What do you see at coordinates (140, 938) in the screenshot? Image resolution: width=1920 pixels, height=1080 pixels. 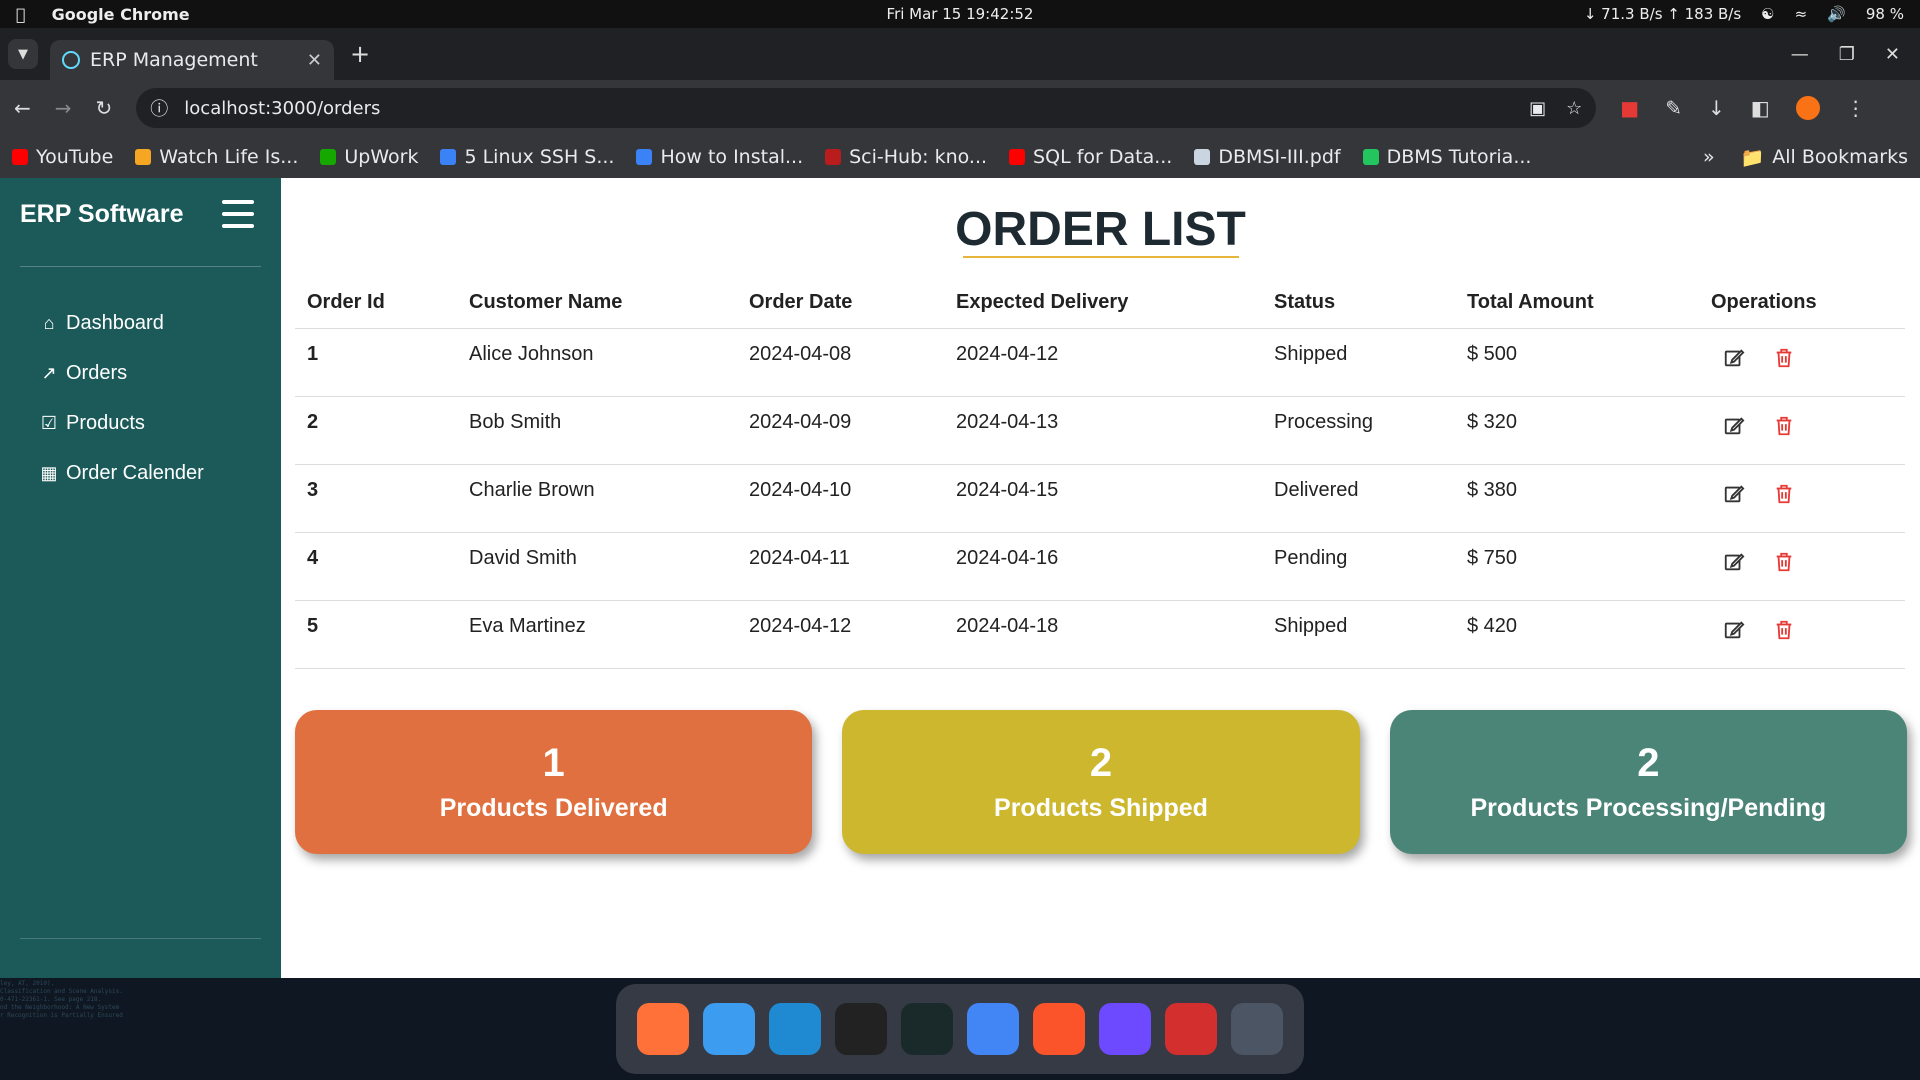 I see `sidebar-divider-bottom` at bounding box center [140, 938].